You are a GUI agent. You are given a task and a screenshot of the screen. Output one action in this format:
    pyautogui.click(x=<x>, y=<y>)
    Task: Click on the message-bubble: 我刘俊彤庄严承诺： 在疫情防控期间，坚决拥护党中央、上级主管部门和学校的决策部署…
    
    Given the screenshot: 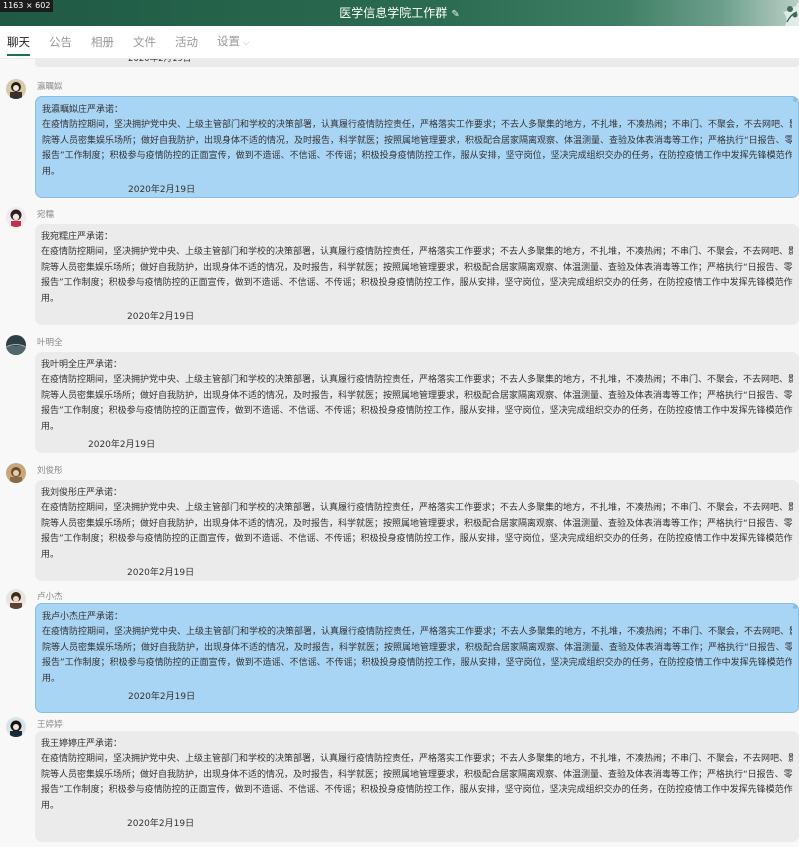 What is the action you would take?
    pyautogui.click(x=417, y=530)
    